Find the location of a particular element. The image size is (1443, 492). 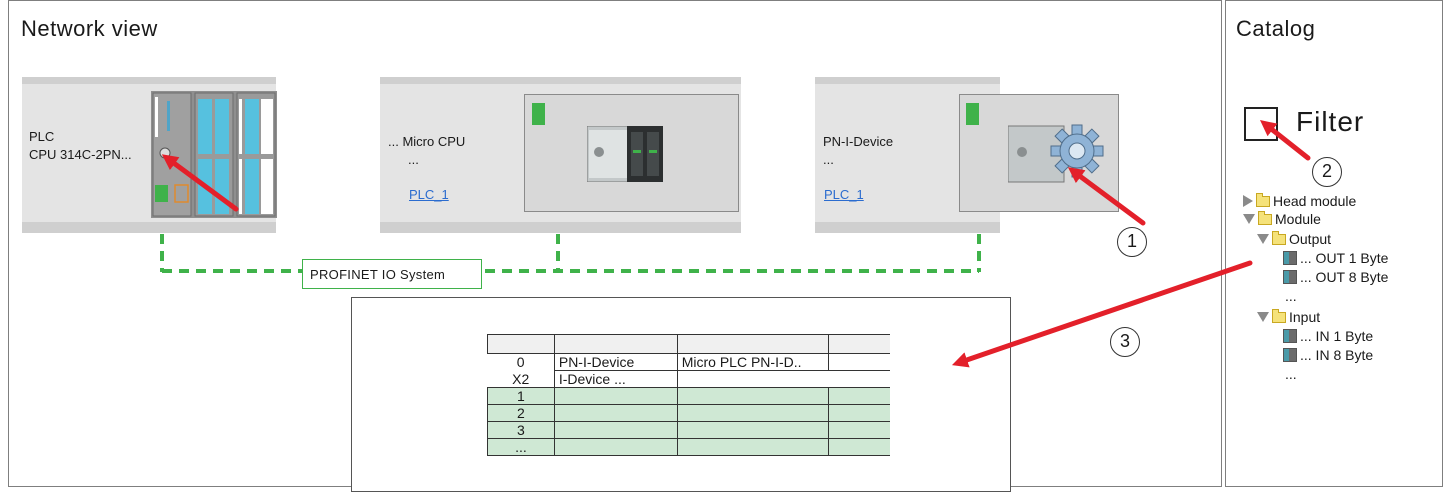

arrow-to-filter is located at coordinates (1285, 140).